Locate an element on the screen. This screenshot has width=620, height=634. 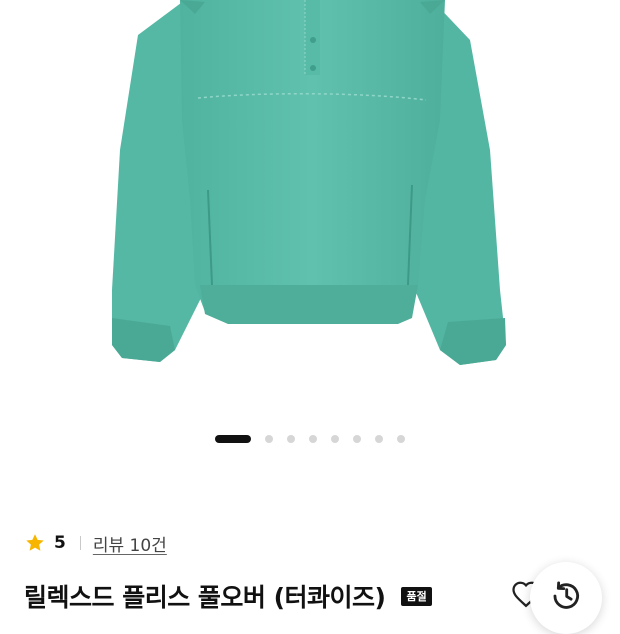
star-icon is located at coordinates (35, 543).